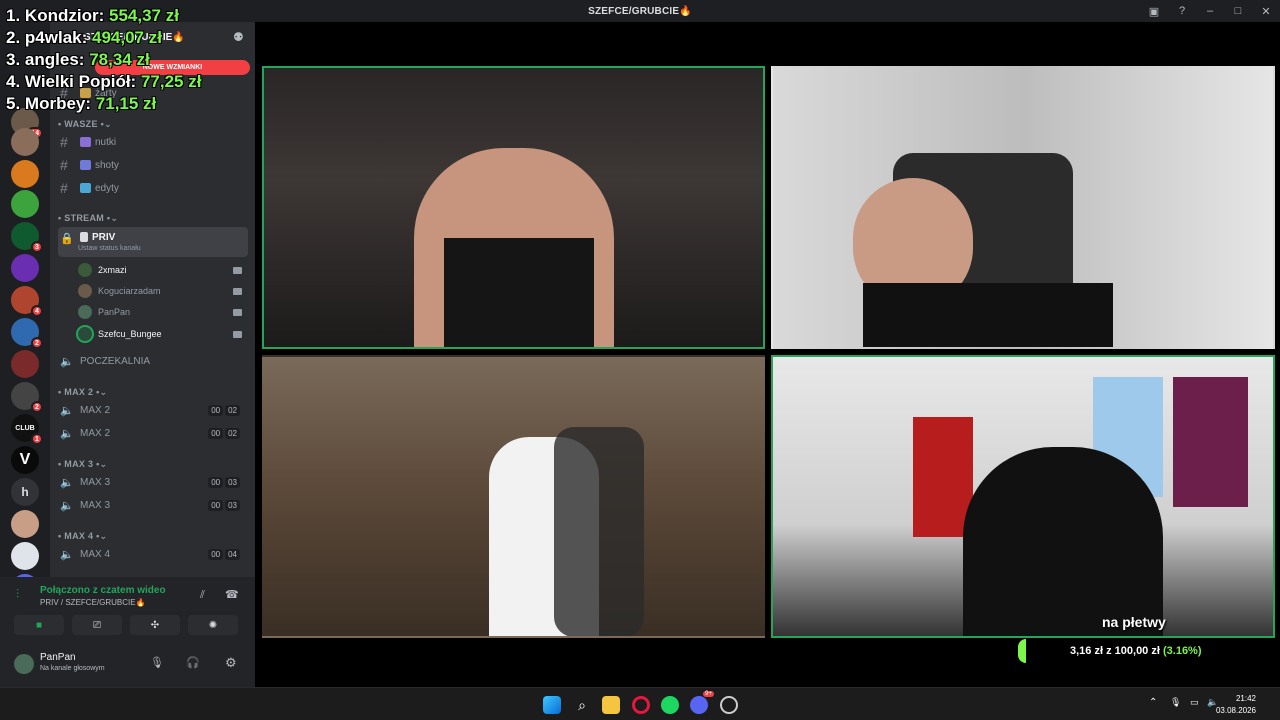 The image size is (1280, 720). I want to click on server-icon: V, so click(25, 460).